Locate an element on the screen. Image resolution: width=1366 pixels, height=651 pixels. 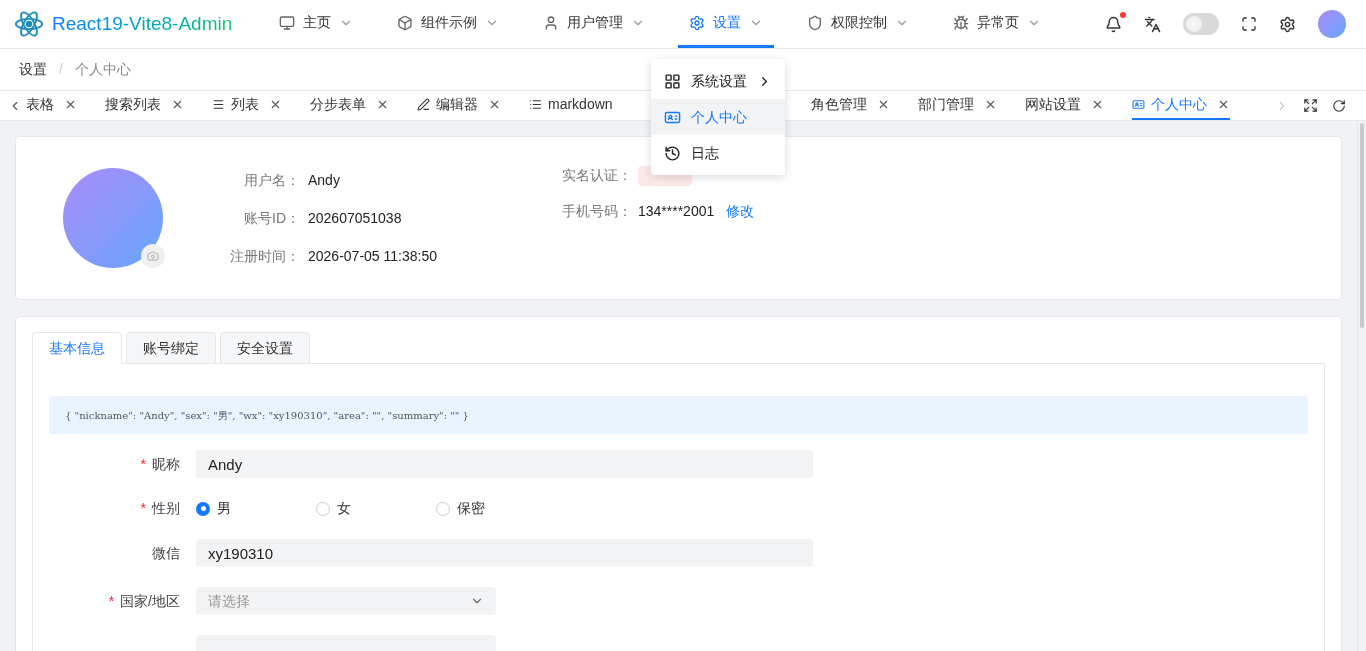
form-label: 国家/地区 is located at coordinates (150, 601).